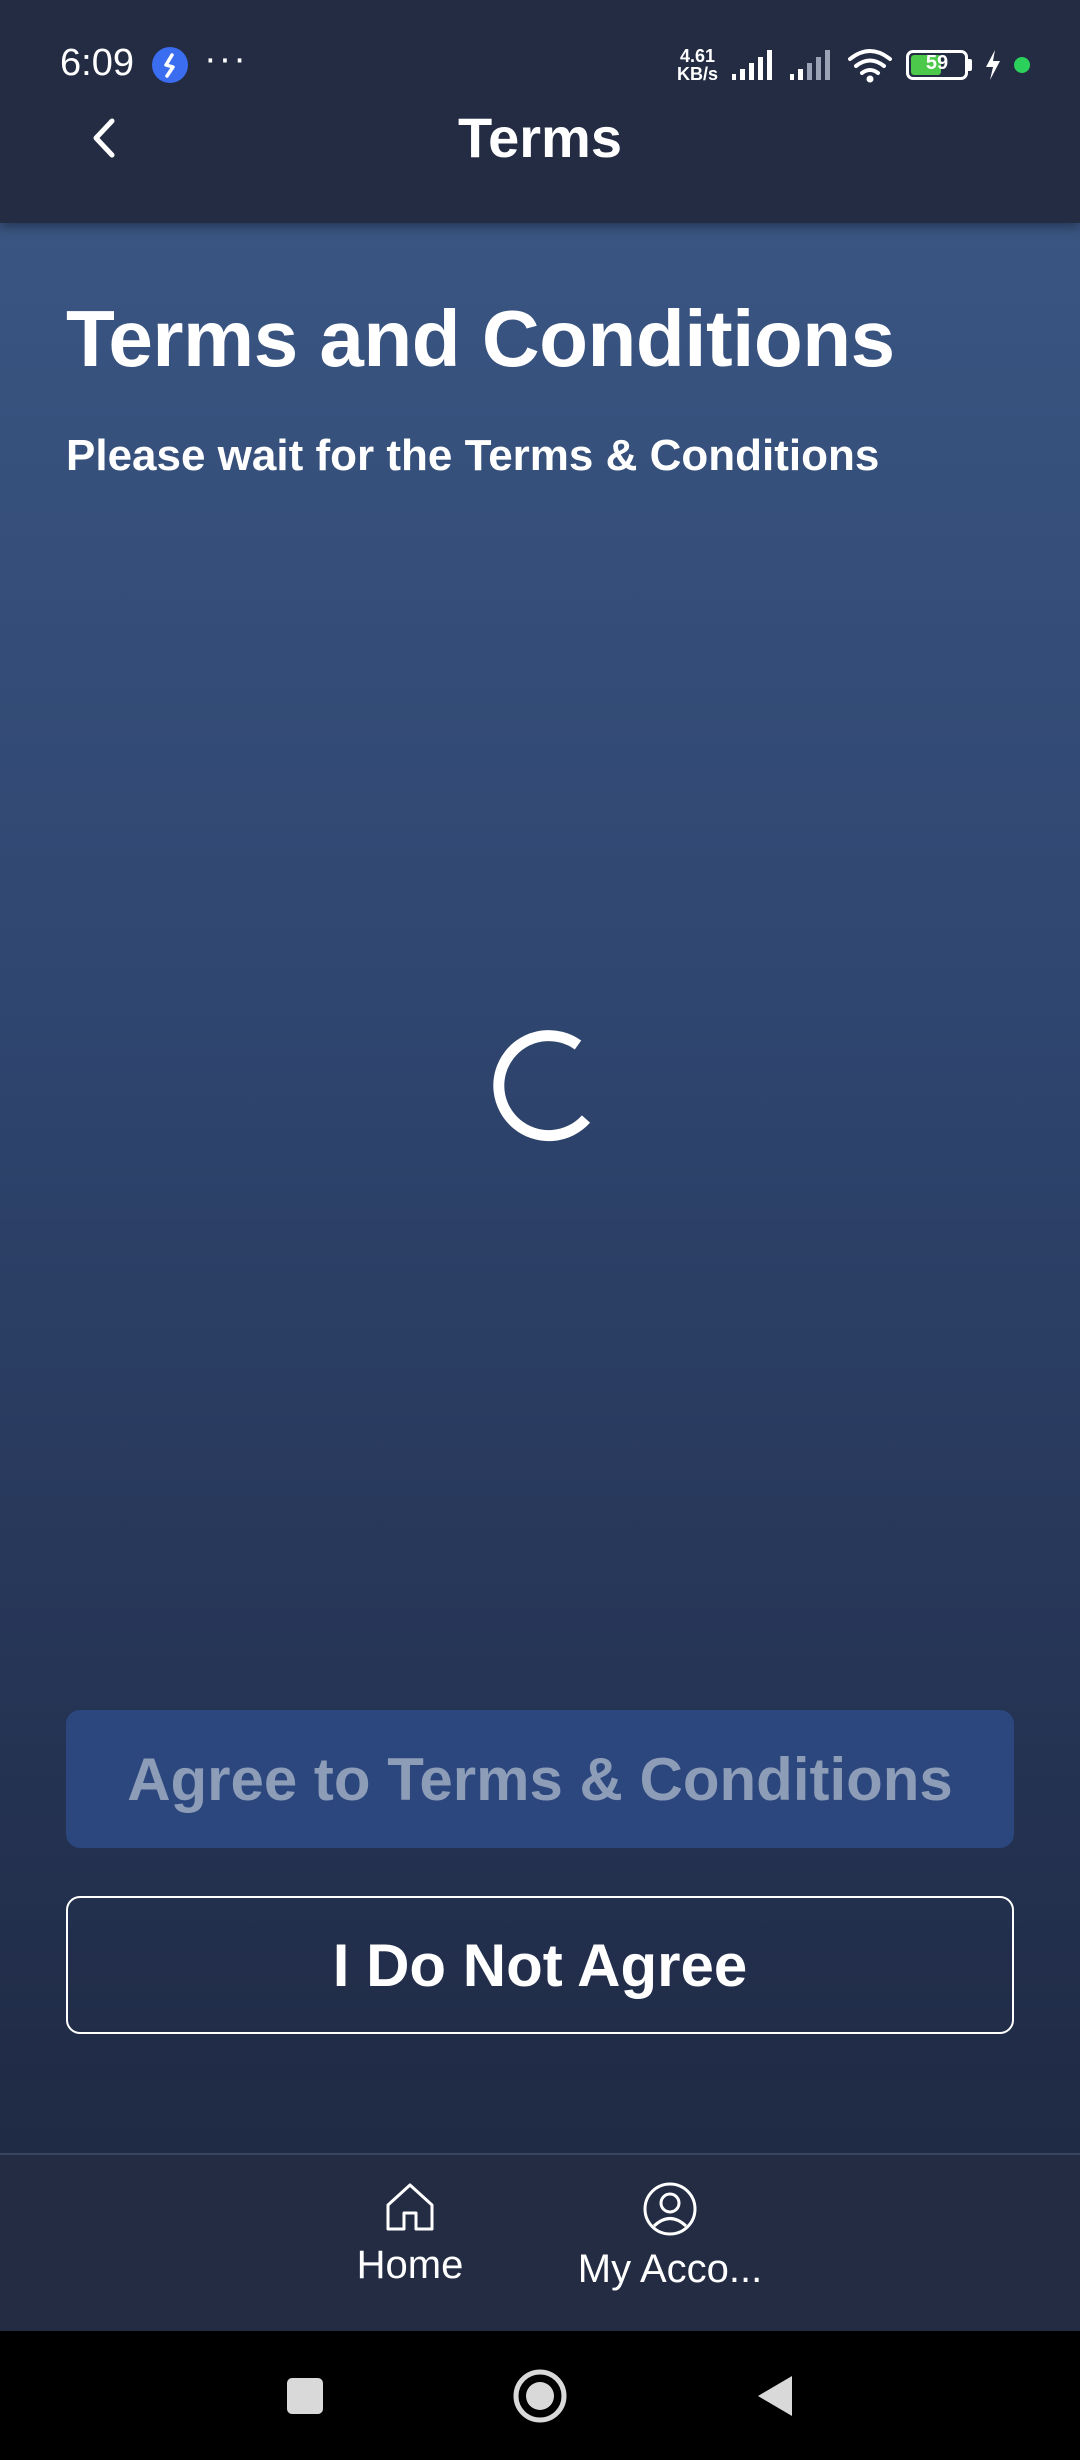 The image size is (1080, 2460). I want to click on charging-icon, so click(993, 65).